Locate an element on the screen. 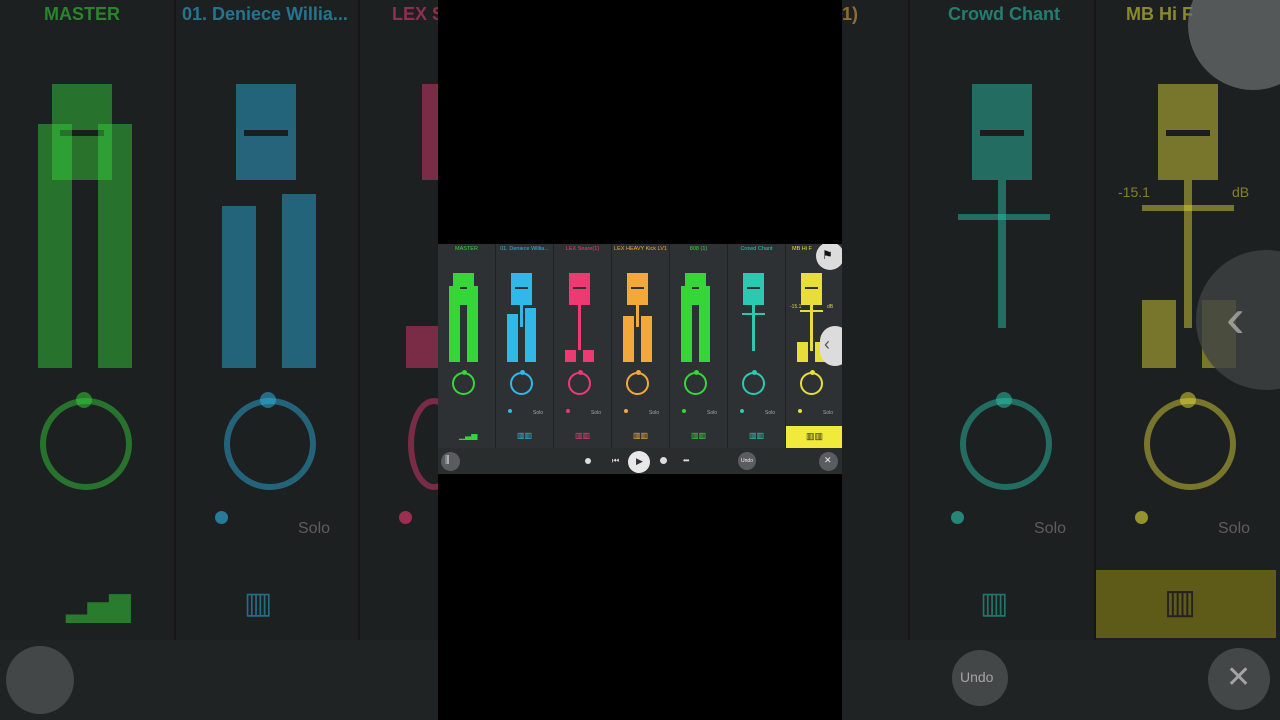  bg-db: -15.1 is located at coordinates (1134, 192).